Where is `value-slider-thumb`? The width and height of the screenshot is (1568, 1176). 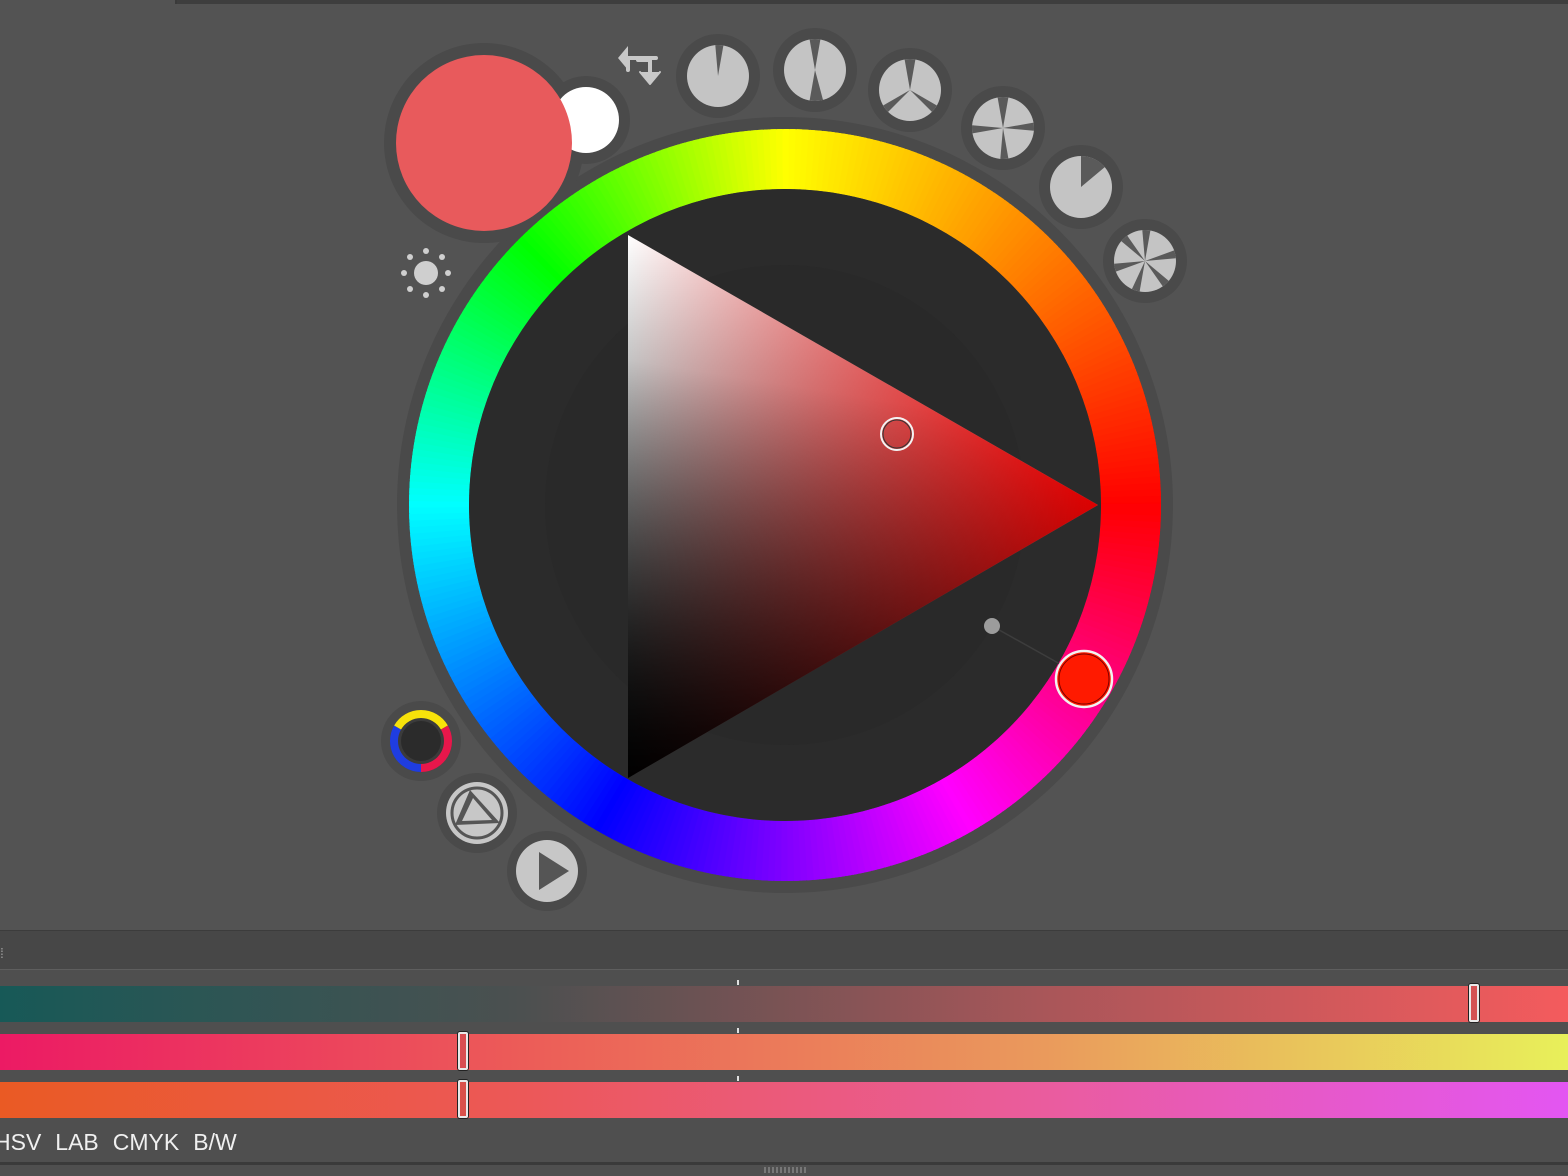 value-slider-thumb is located at coordinates (462, 1099).